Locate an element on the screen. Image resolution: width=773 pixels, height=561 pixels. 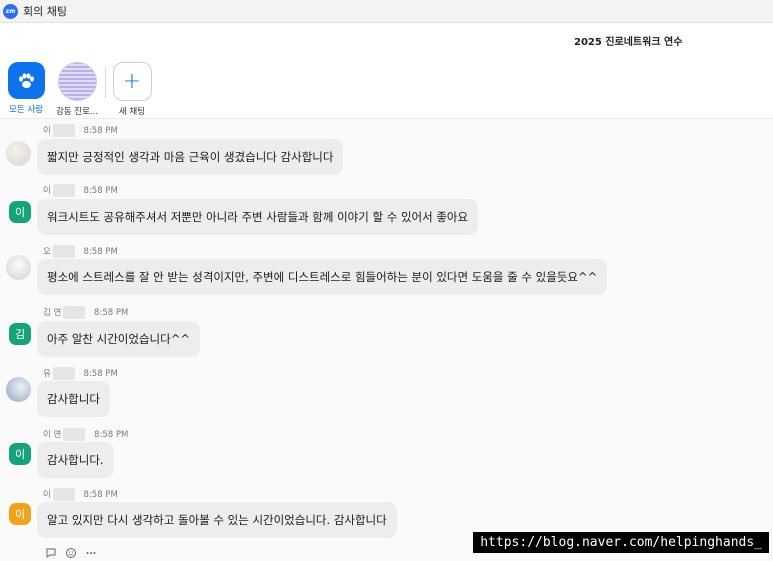
chip-new-chat-label: 새 채팅 is located at coordinates (132, 112).